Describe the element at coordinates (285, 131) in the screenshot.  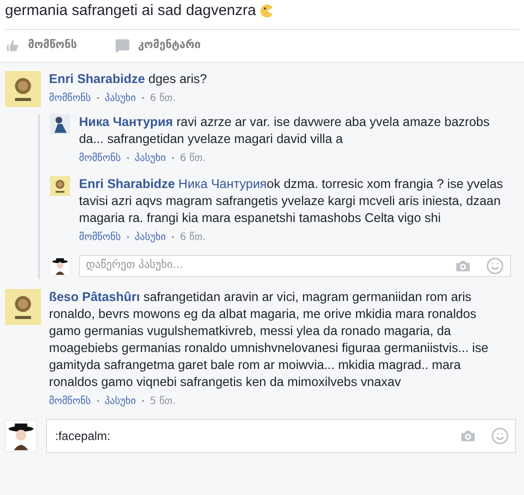
I see `comment-text: Ника Чантурия ravi azrze ar var. ise davwere aba yvela amaze bazrobs da... safrangetidan yvelaze magari david villa a` at that location.